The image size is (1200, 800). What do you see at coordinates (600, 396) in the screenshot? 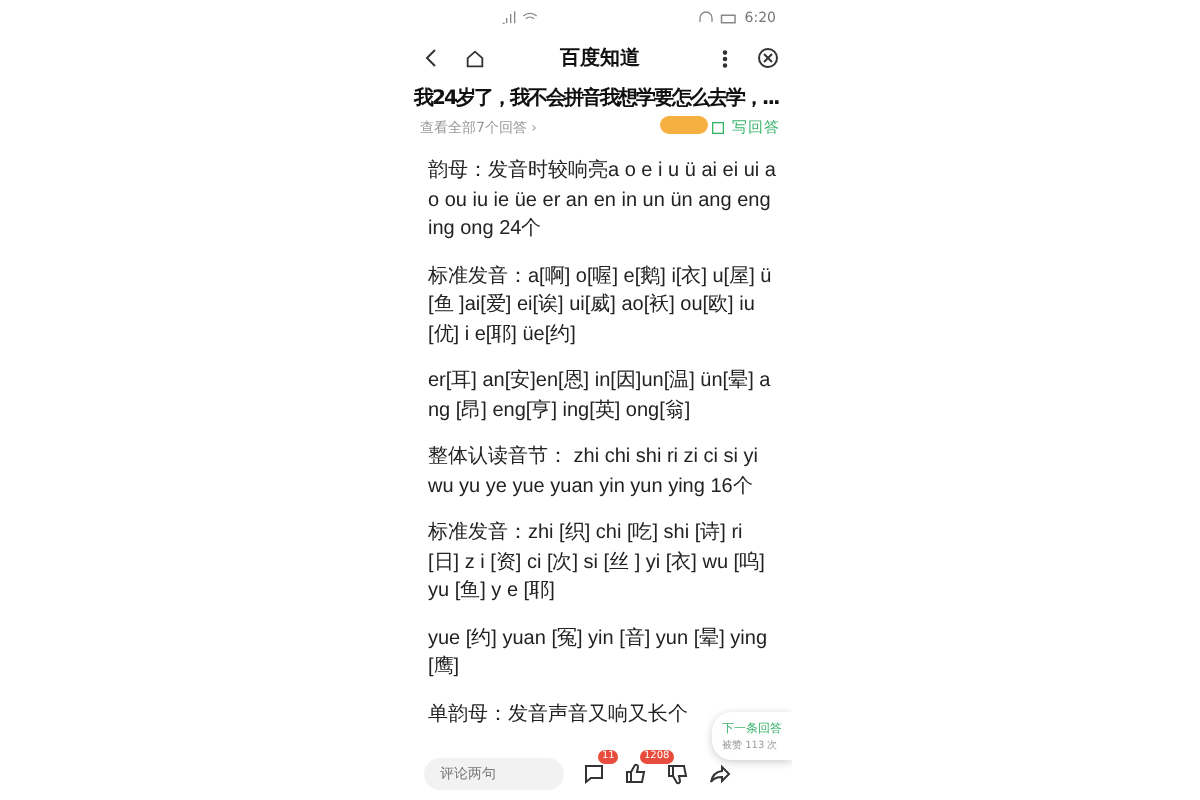
I see `answer-paragraph: er[耳] an[安]en[恩] in[因]un[温] ün[晕] ang [昂] eng[亨] ing[英] ong[翁]` at bounding box center [600, 396].